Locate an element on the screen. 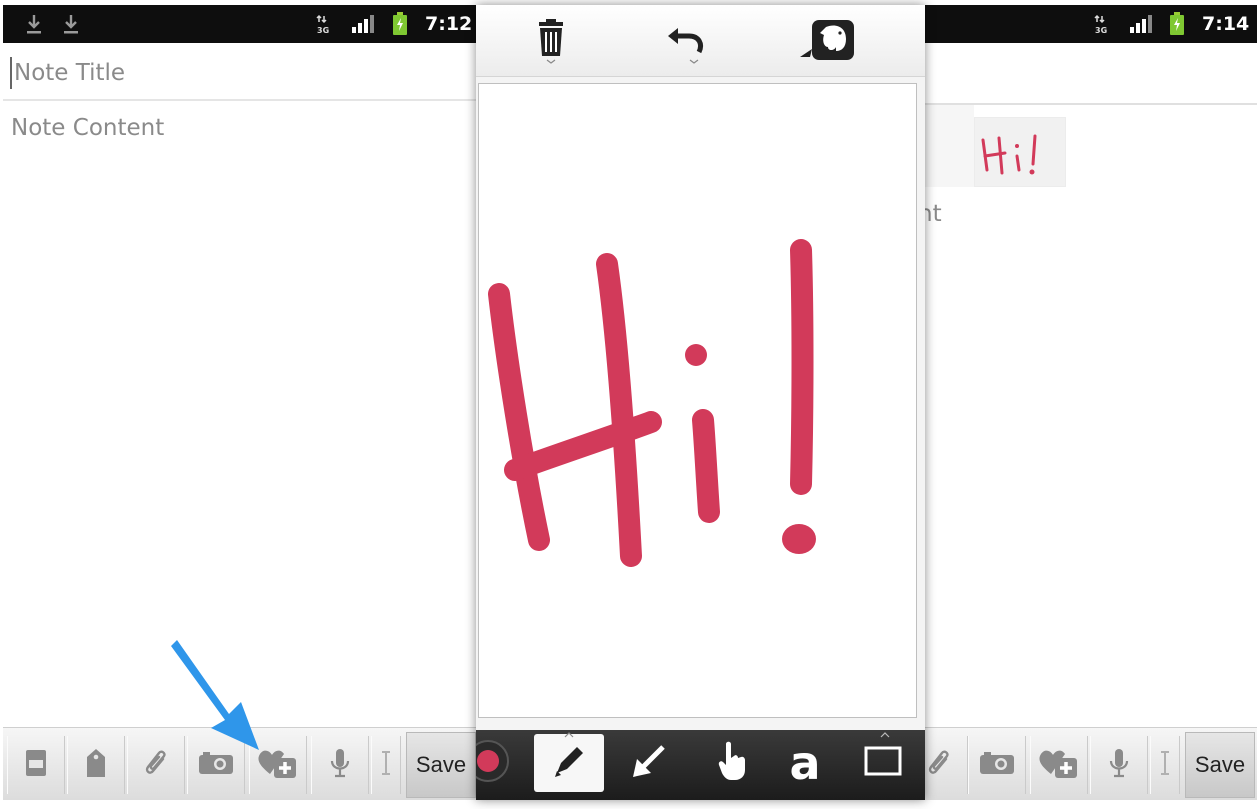 This screenshot has width=1260, height=809. notebook-button is located at coordinates (36, 765).